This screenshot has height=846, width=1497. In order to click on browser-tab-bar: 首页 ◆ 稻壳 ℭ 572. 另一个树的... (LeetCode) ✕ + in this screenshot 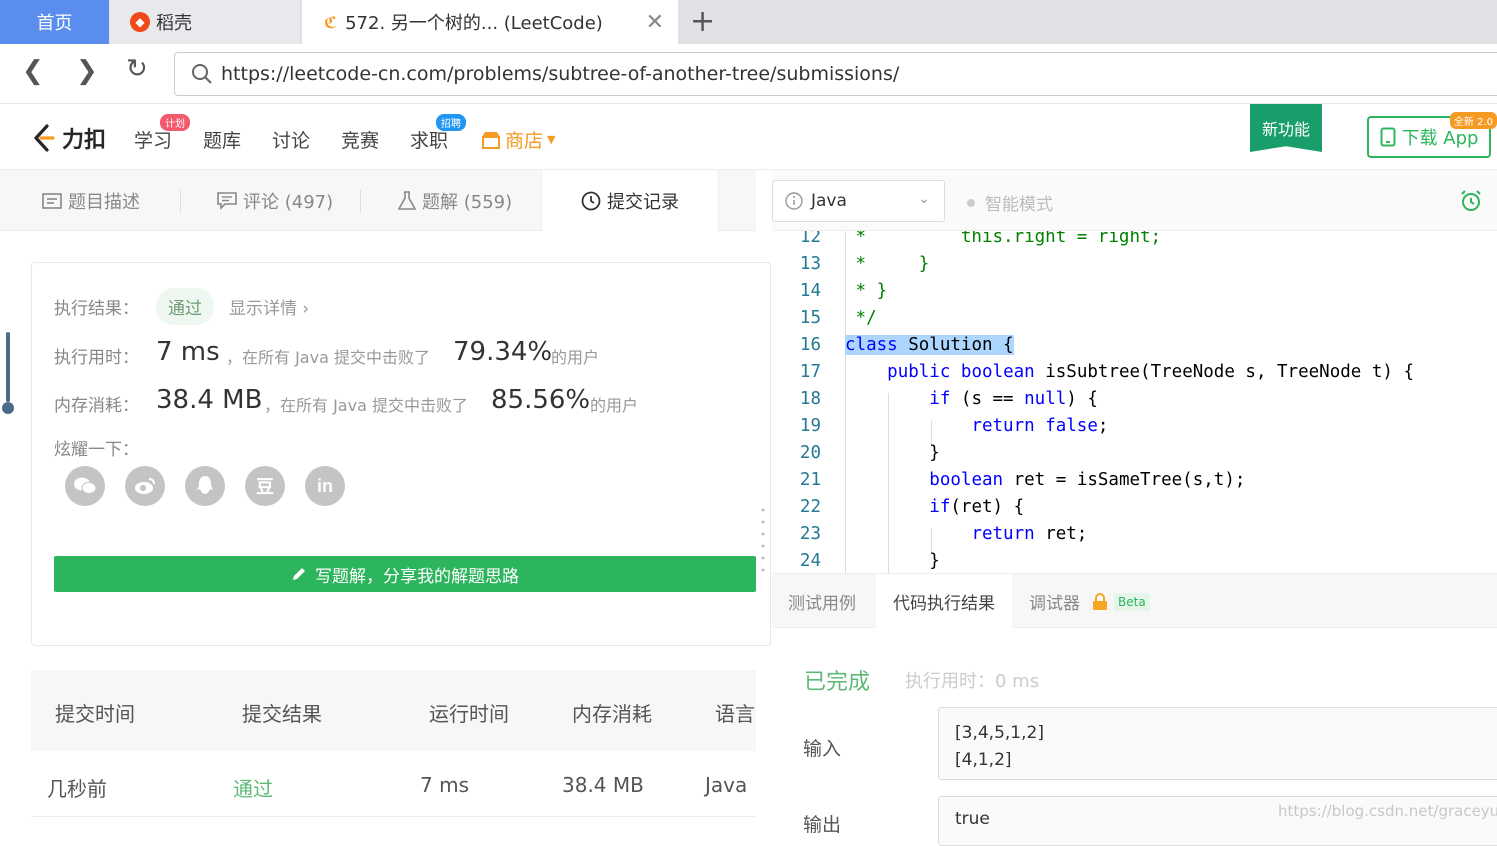, I will do `click(748, 22)`.